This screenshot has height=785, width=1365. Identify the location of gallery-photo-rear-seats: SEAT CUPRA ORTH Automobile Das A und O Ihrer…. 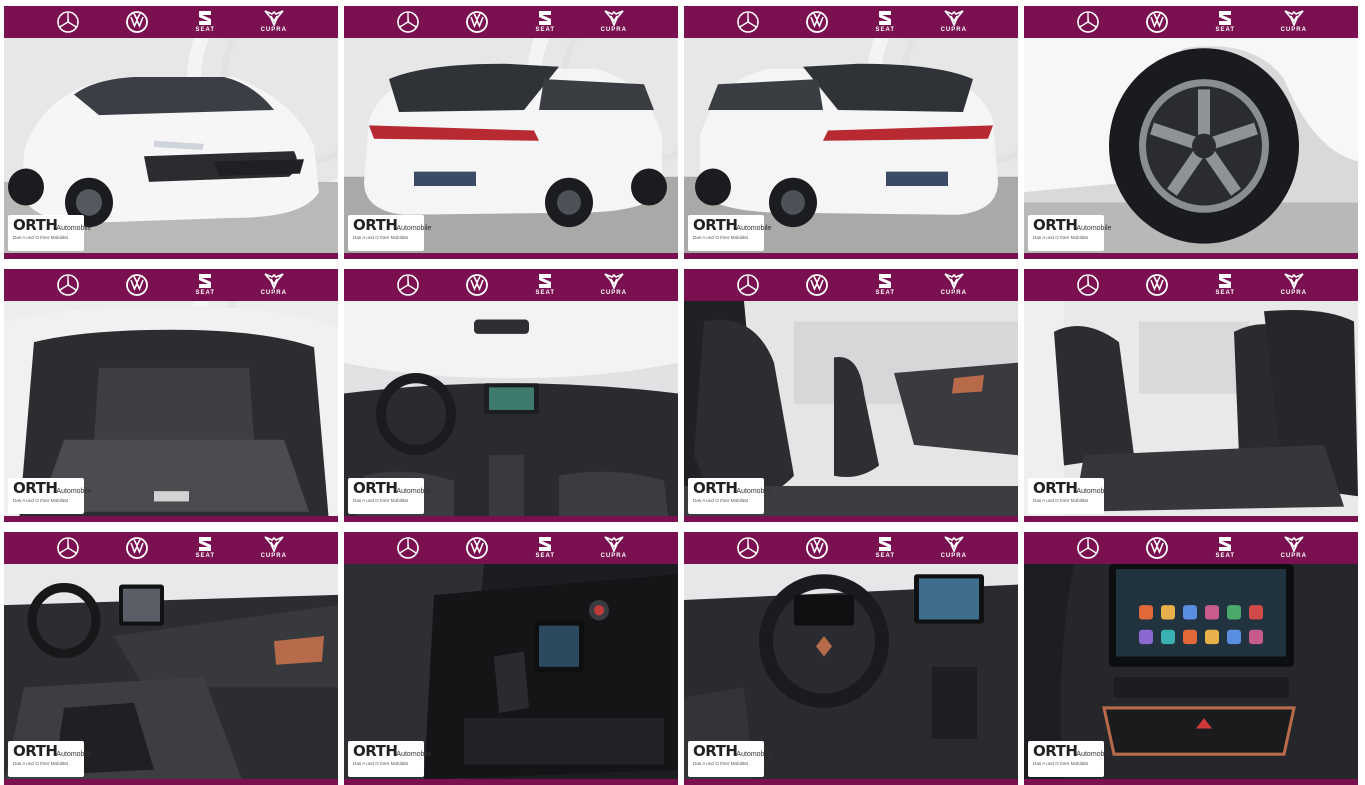
(1191, 395).